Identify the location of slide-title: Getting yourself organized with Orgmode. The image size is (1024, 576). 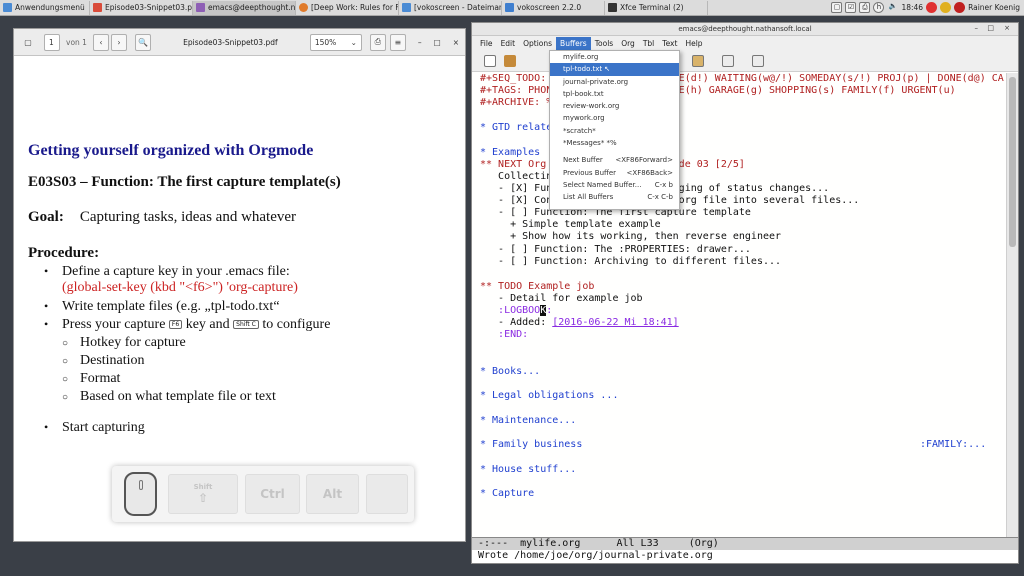
(171, 150).